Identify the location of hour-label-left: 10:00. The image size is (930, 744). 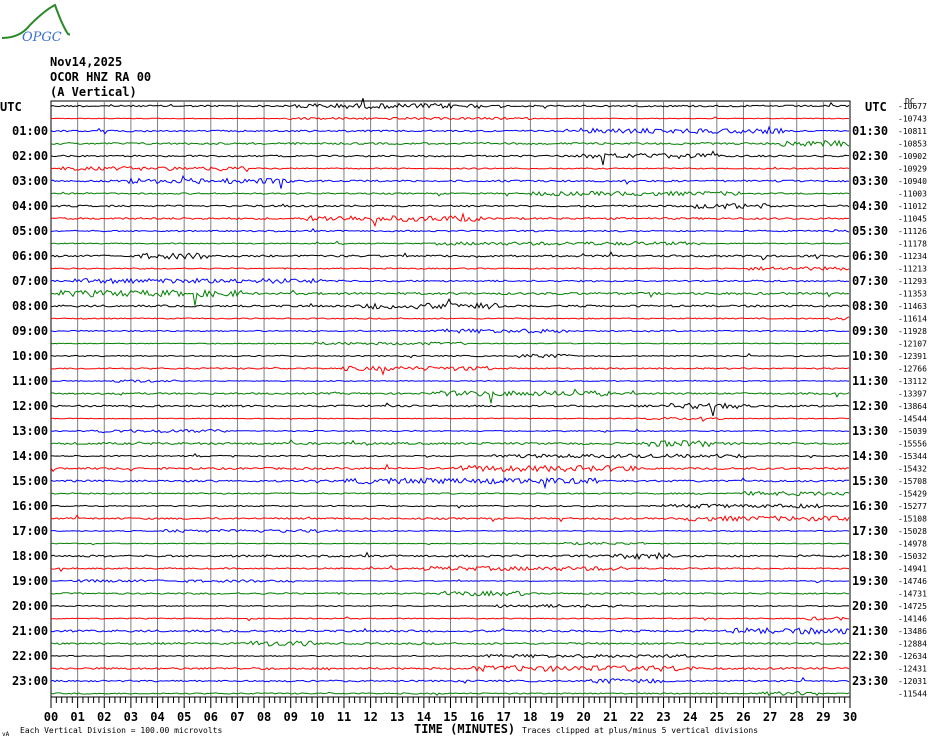
(30, 356).